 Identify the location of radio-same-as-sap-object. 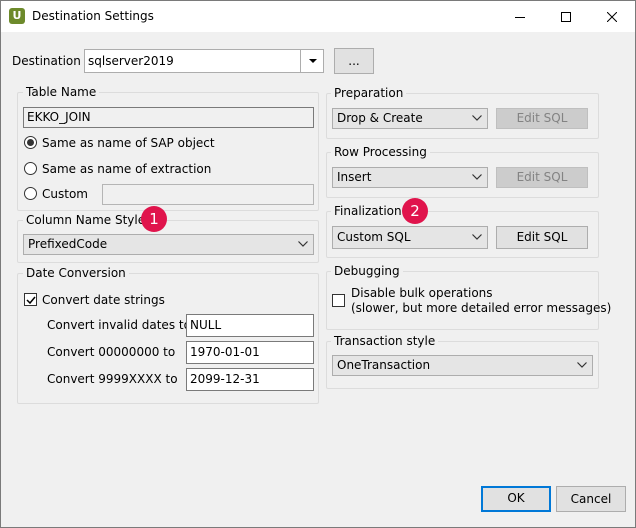
(30, 142).